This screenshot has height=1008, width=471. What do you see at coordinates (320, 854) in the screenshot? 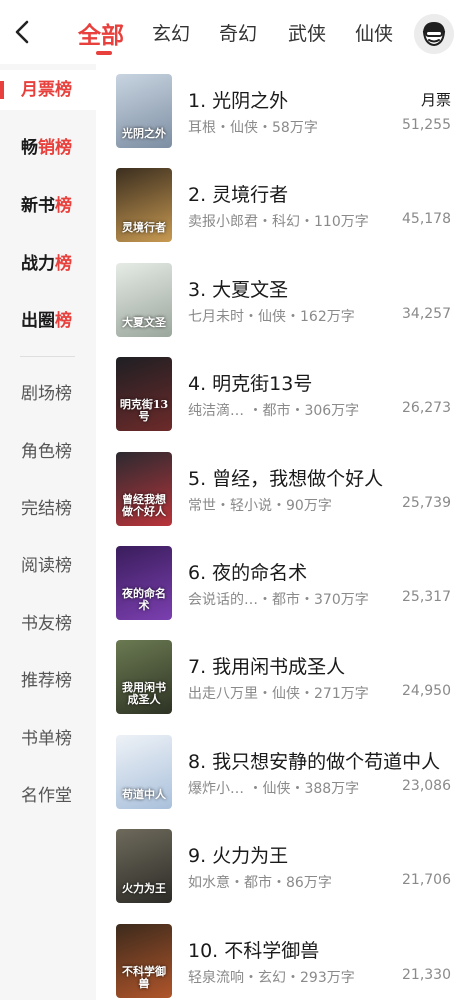
I see `book-title: 9. 火力为王` at bounding box center [320, 854].